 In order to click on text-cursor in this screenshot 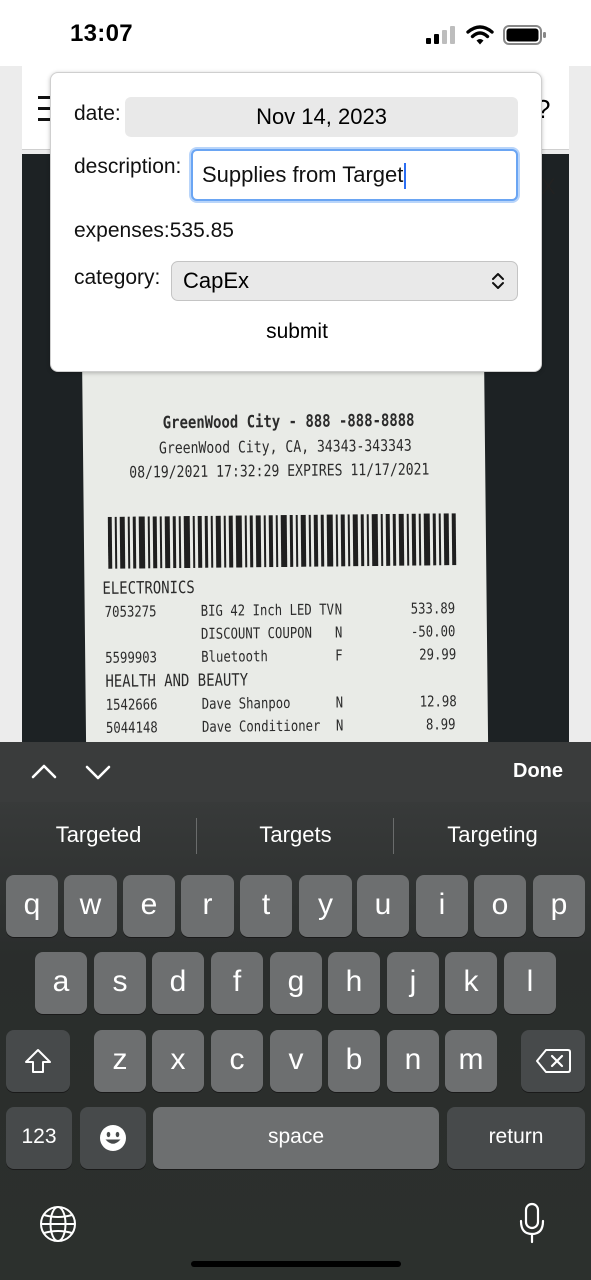, I will do `click(405, 176)`.